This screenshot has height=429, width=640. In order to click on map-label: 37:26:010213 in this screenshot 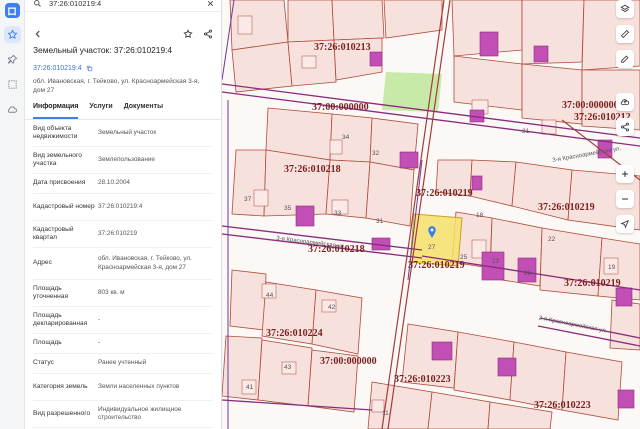, I will do `click(342, 47)`.